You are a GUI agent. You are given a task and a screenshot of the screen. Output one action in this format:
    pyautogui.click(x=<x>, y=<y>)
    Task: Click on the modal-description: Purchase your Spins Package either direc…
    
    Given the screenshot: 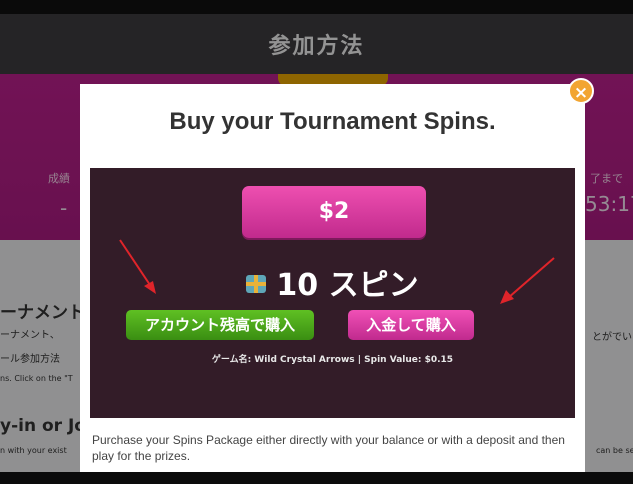 What is the action you would take?
    pyautogui.click(x=328, y=448)
    